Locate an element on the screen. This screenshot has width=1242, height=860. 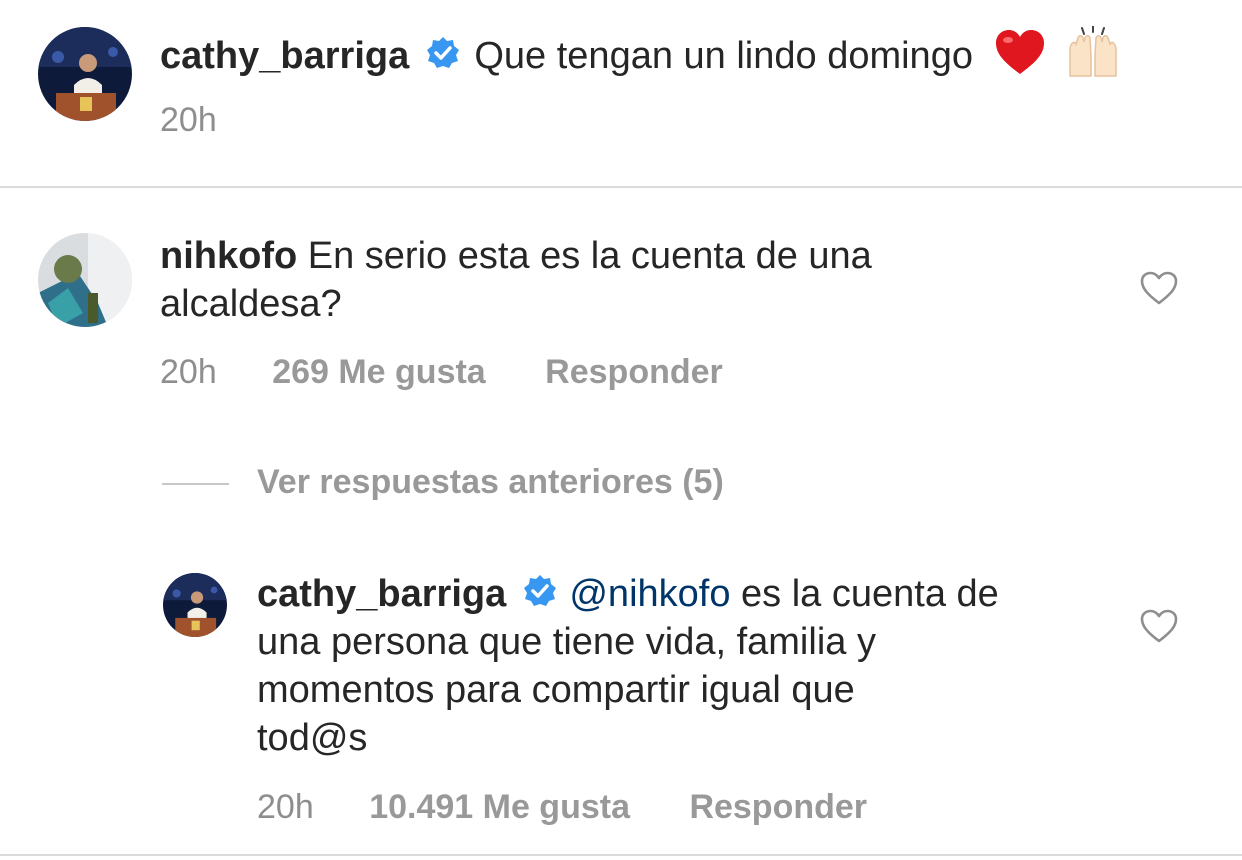
caption-time: 20h is located at coordinates (188, 120).